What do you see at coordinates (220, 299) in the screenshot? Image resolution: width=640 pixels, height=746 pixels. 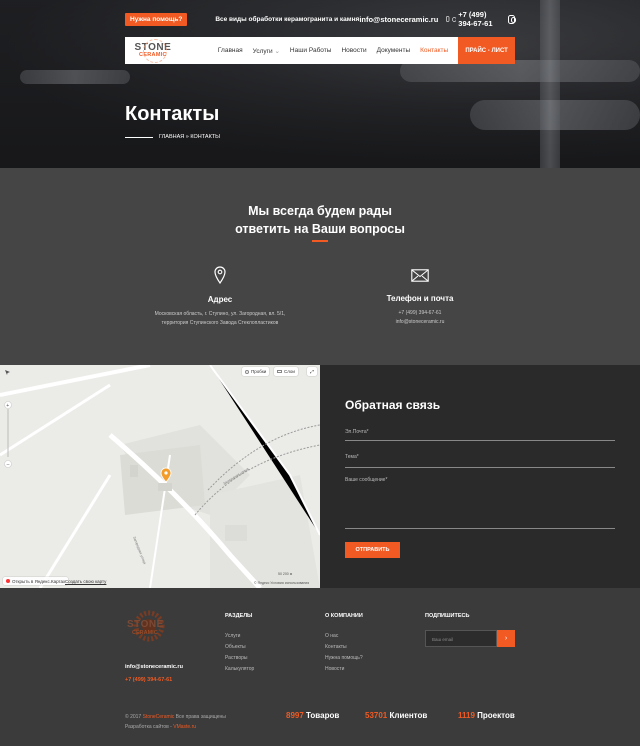 I see `address-title: Адрес` at bounding box center [220, 299].